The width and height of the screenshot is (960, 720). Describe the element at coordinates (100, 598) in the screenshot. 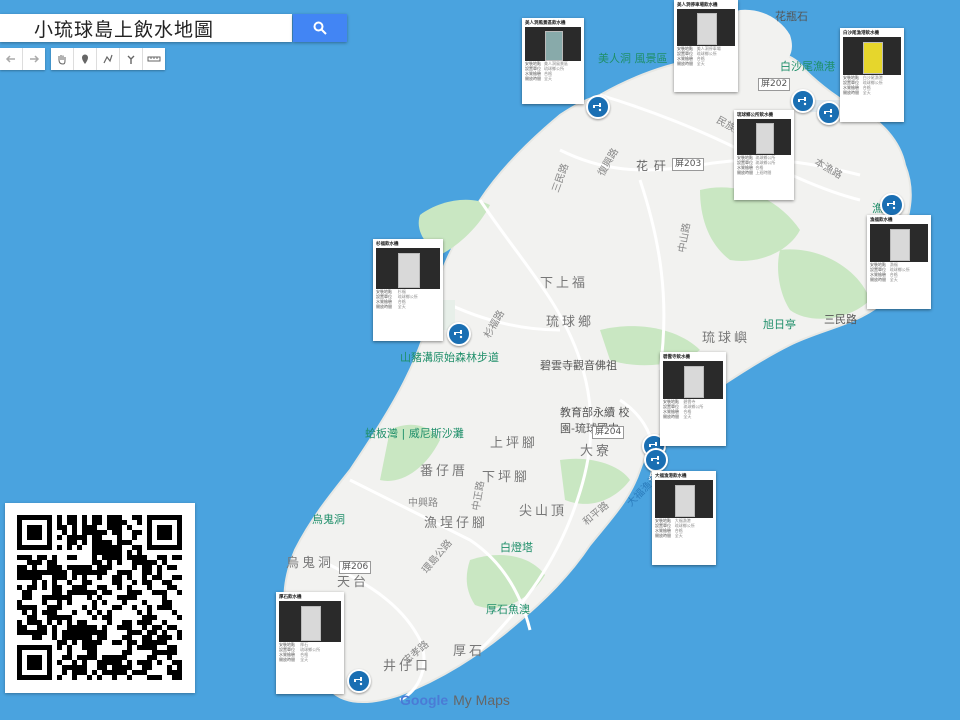

I see `qr-code` at that location.